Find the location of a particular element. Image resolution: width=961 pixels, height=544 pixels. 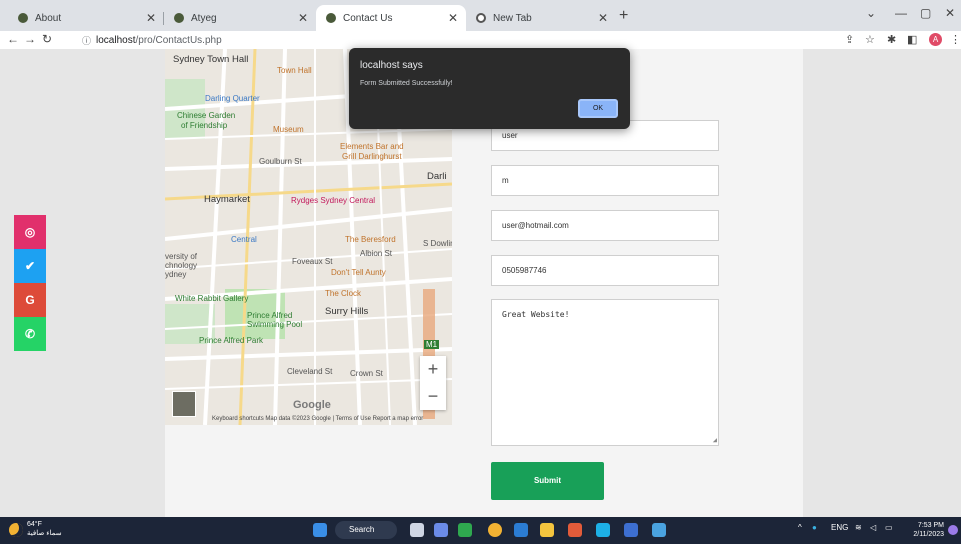

profile-avatar: A is located at coordinates (935, 39).